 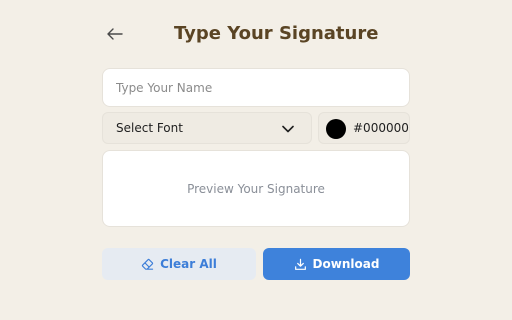 I want to click on download-button: Download, so click(x=336, y=264).